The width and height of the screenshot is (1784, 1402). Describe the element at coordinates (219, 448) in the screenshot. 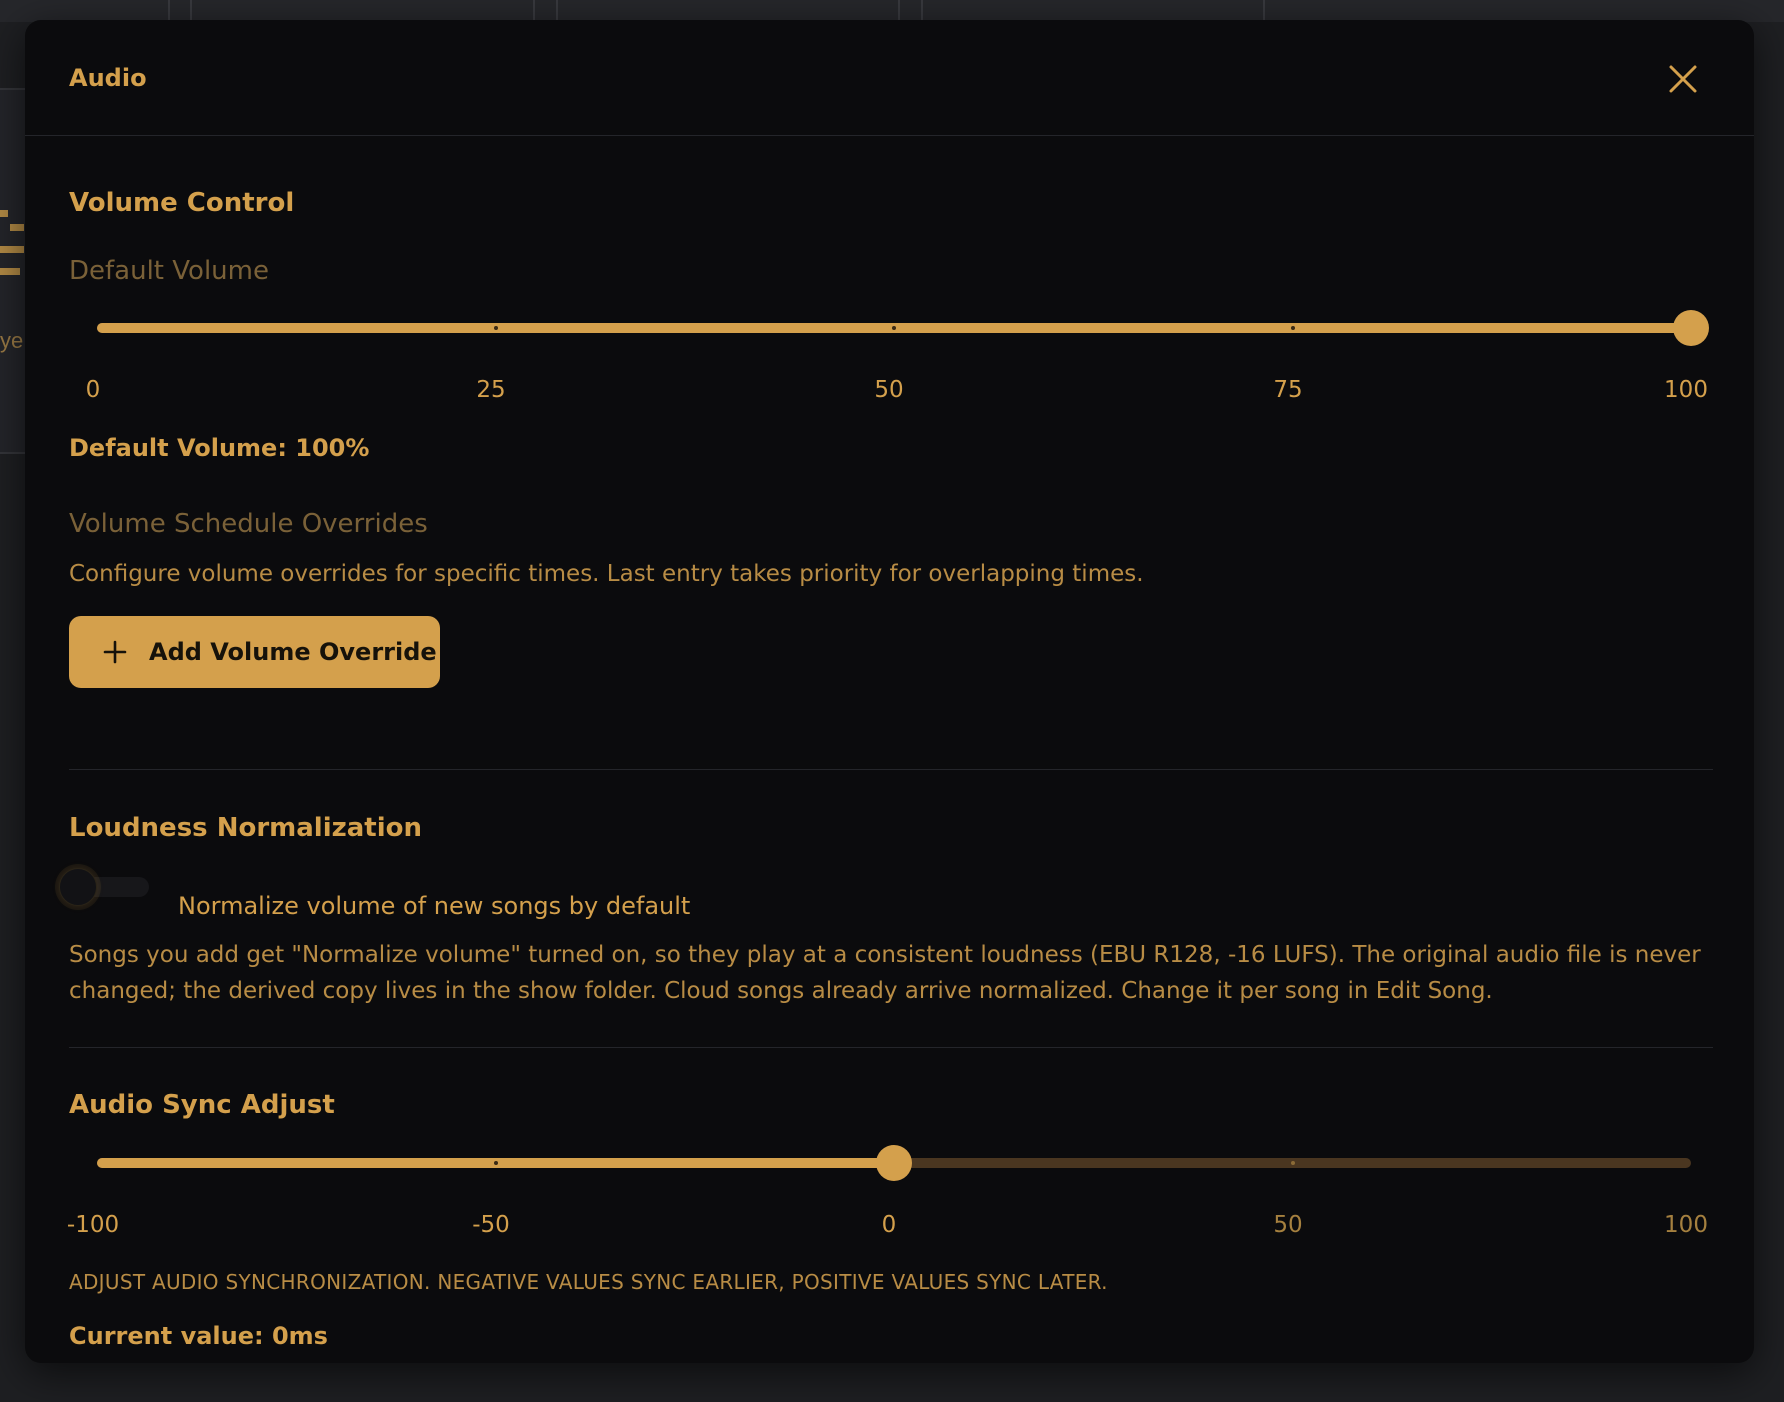

I see `default-volume-status: Default Volume: 100%` at that location.